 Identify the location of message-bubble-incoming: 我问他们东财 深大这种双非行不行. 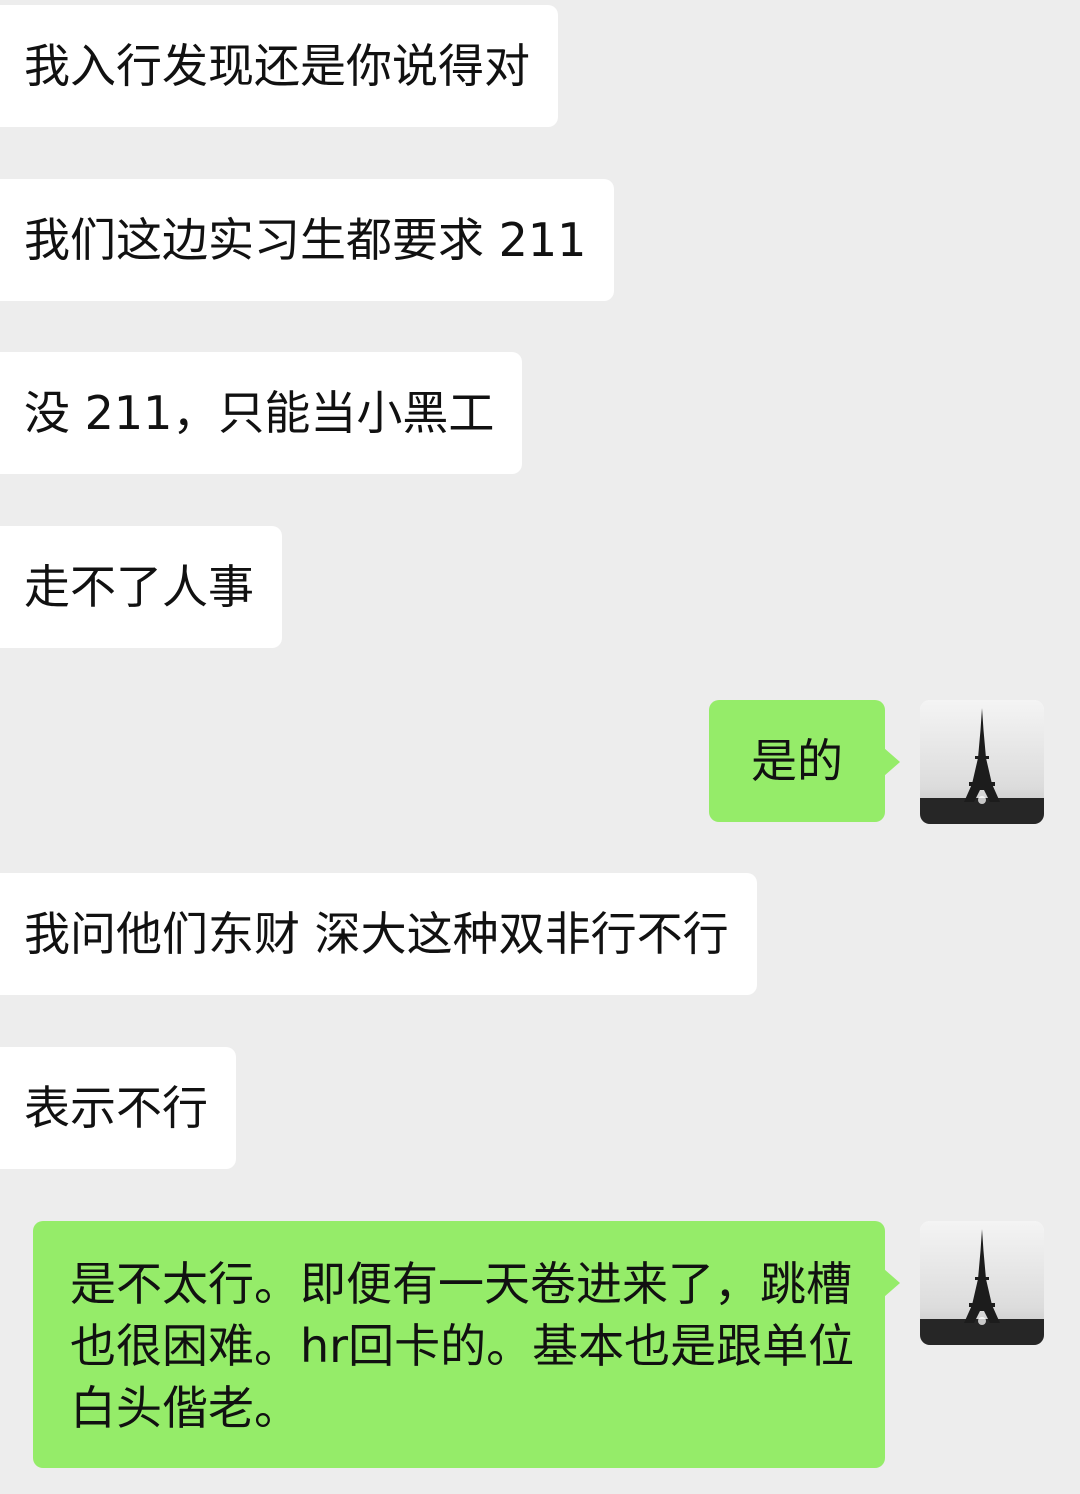
(378, 934).